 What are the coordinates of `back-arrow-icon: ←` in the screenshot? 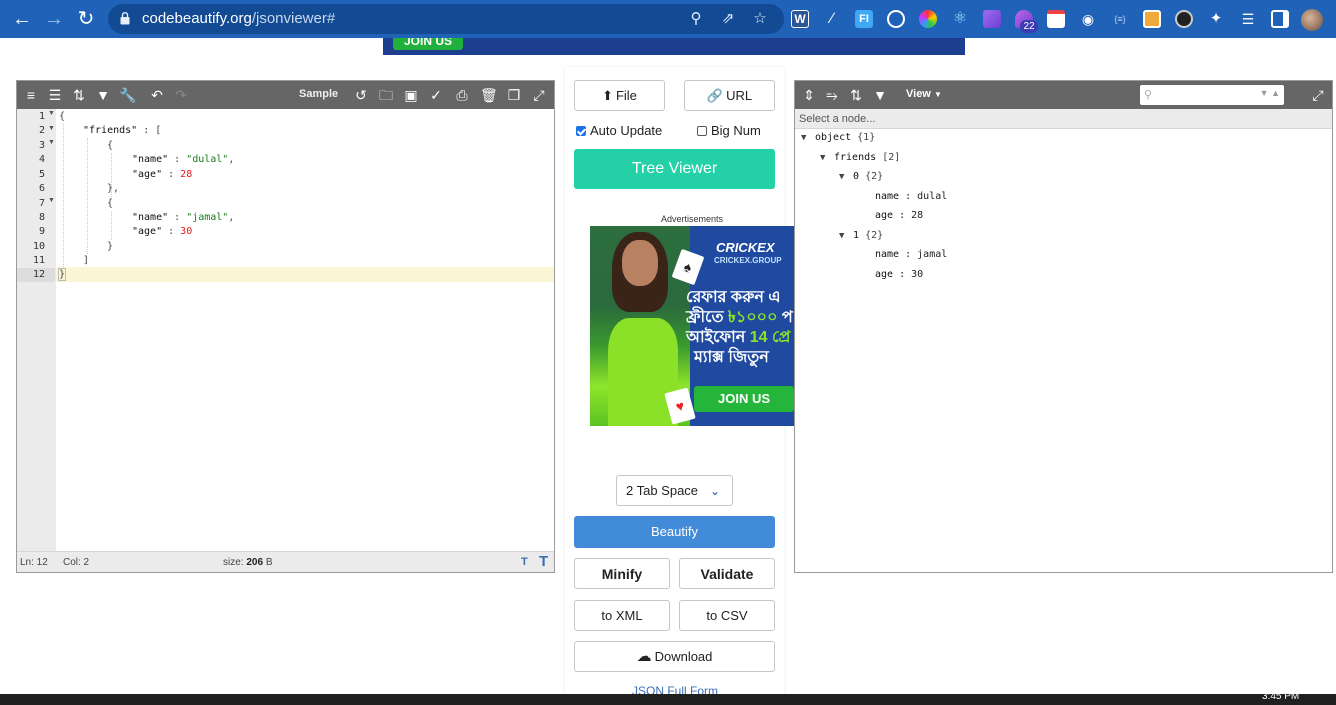 It's located at (22, 19).